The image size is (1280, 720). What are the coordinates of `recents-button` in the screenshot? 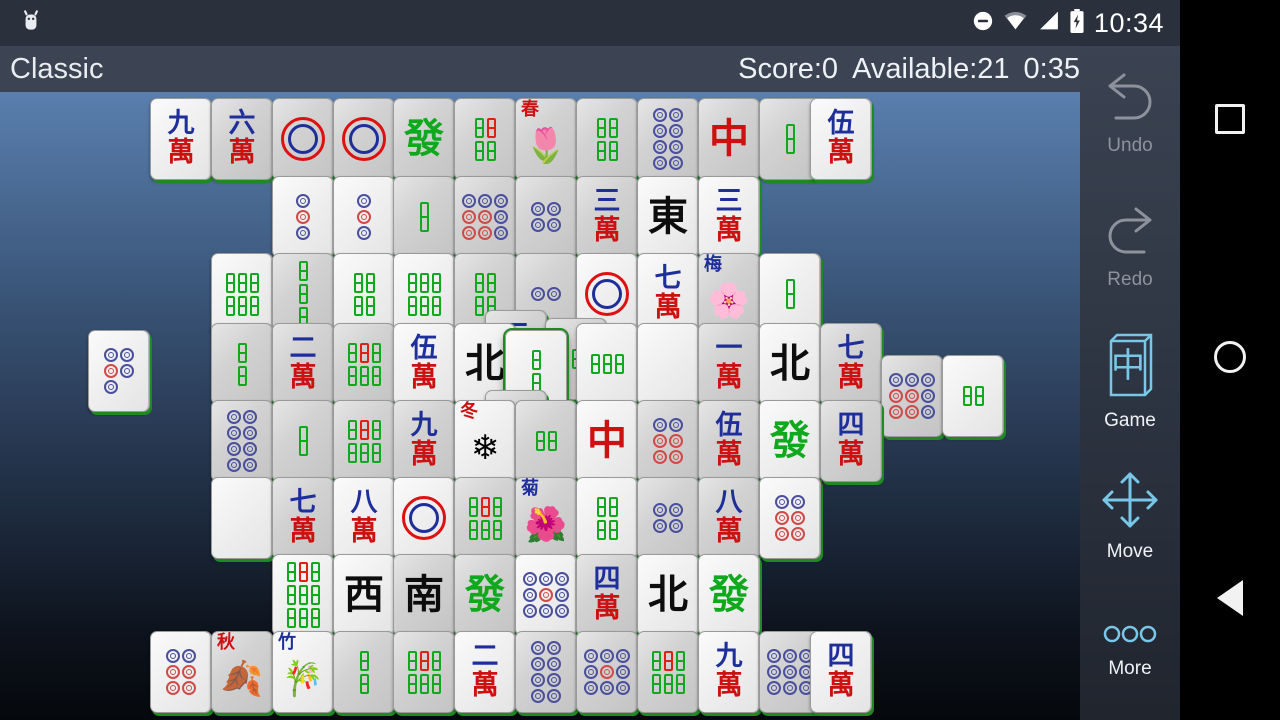 It's located at (1230, 118).